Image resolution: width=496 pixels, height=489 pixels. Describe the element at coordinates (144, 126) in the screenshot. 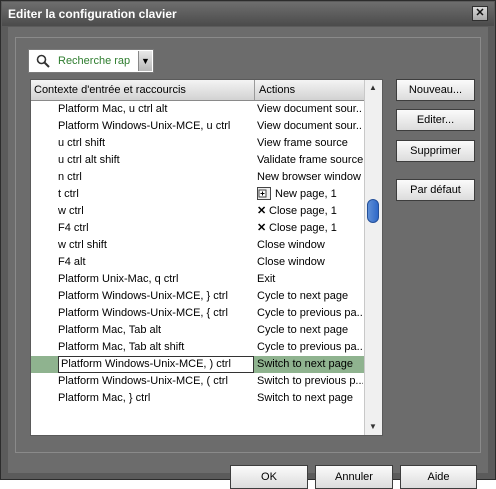

I see `shortcut-key: Platform Windows-Unix-MCE, u ctrl` at that location.